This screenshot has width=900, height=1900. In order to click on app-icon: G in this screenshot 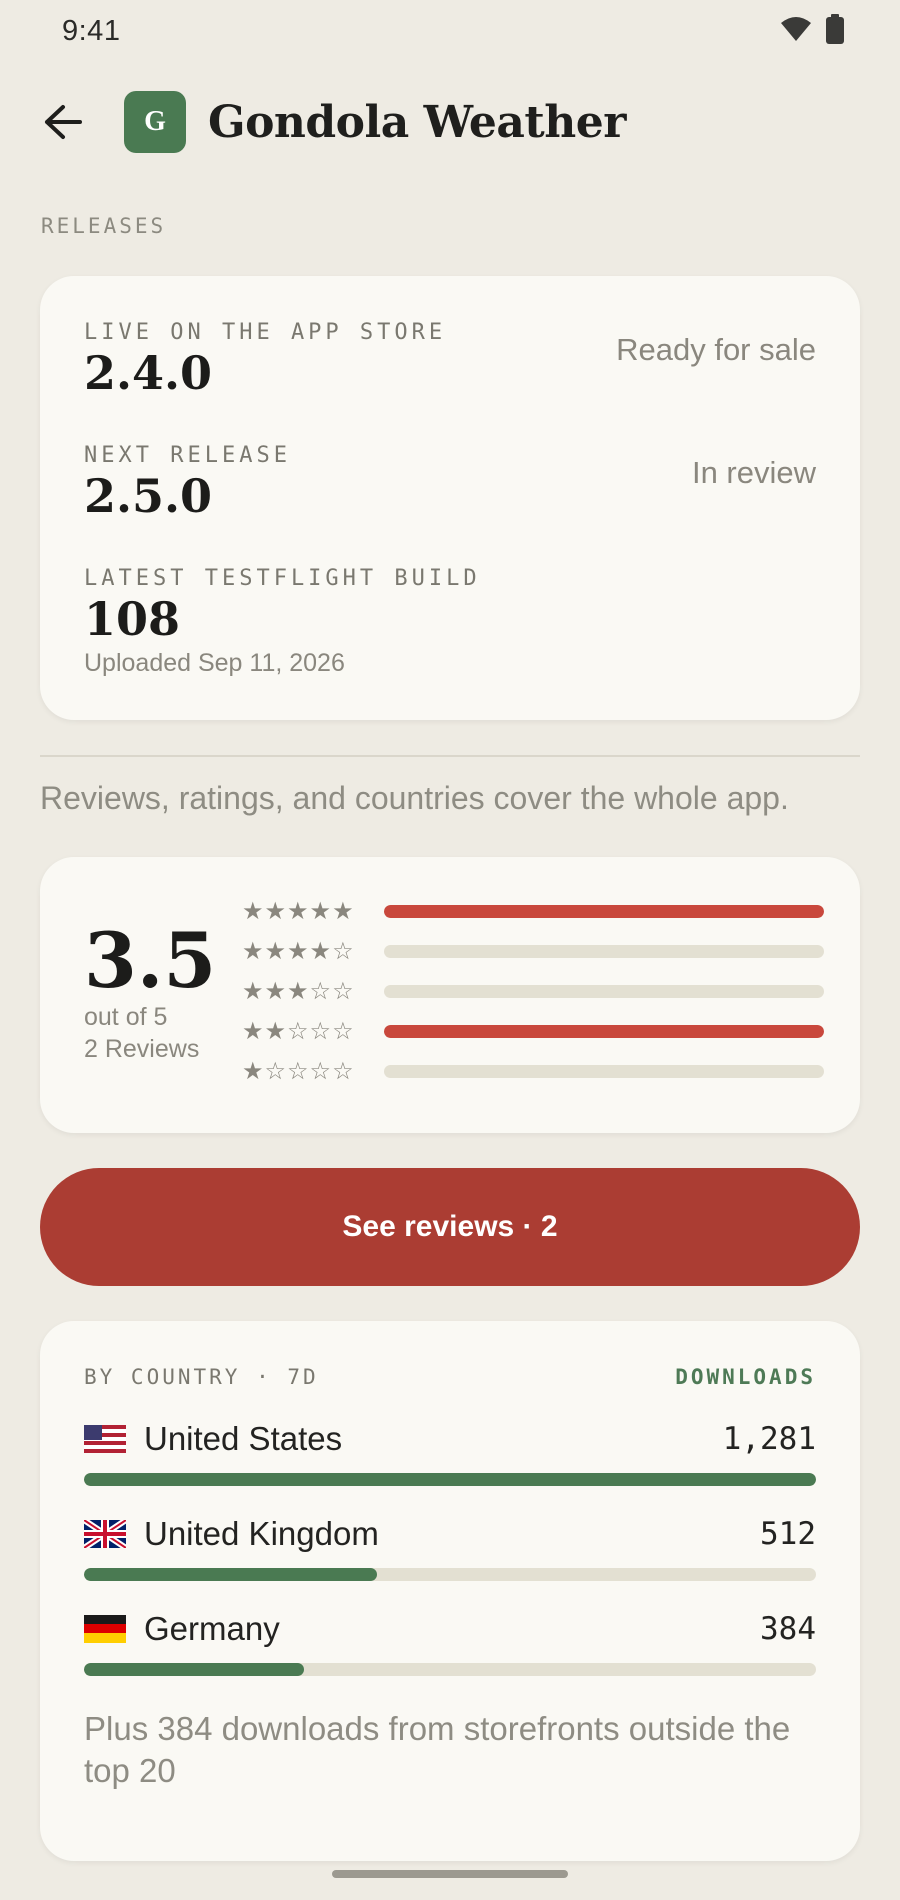, I will do `click(155, 122)`.